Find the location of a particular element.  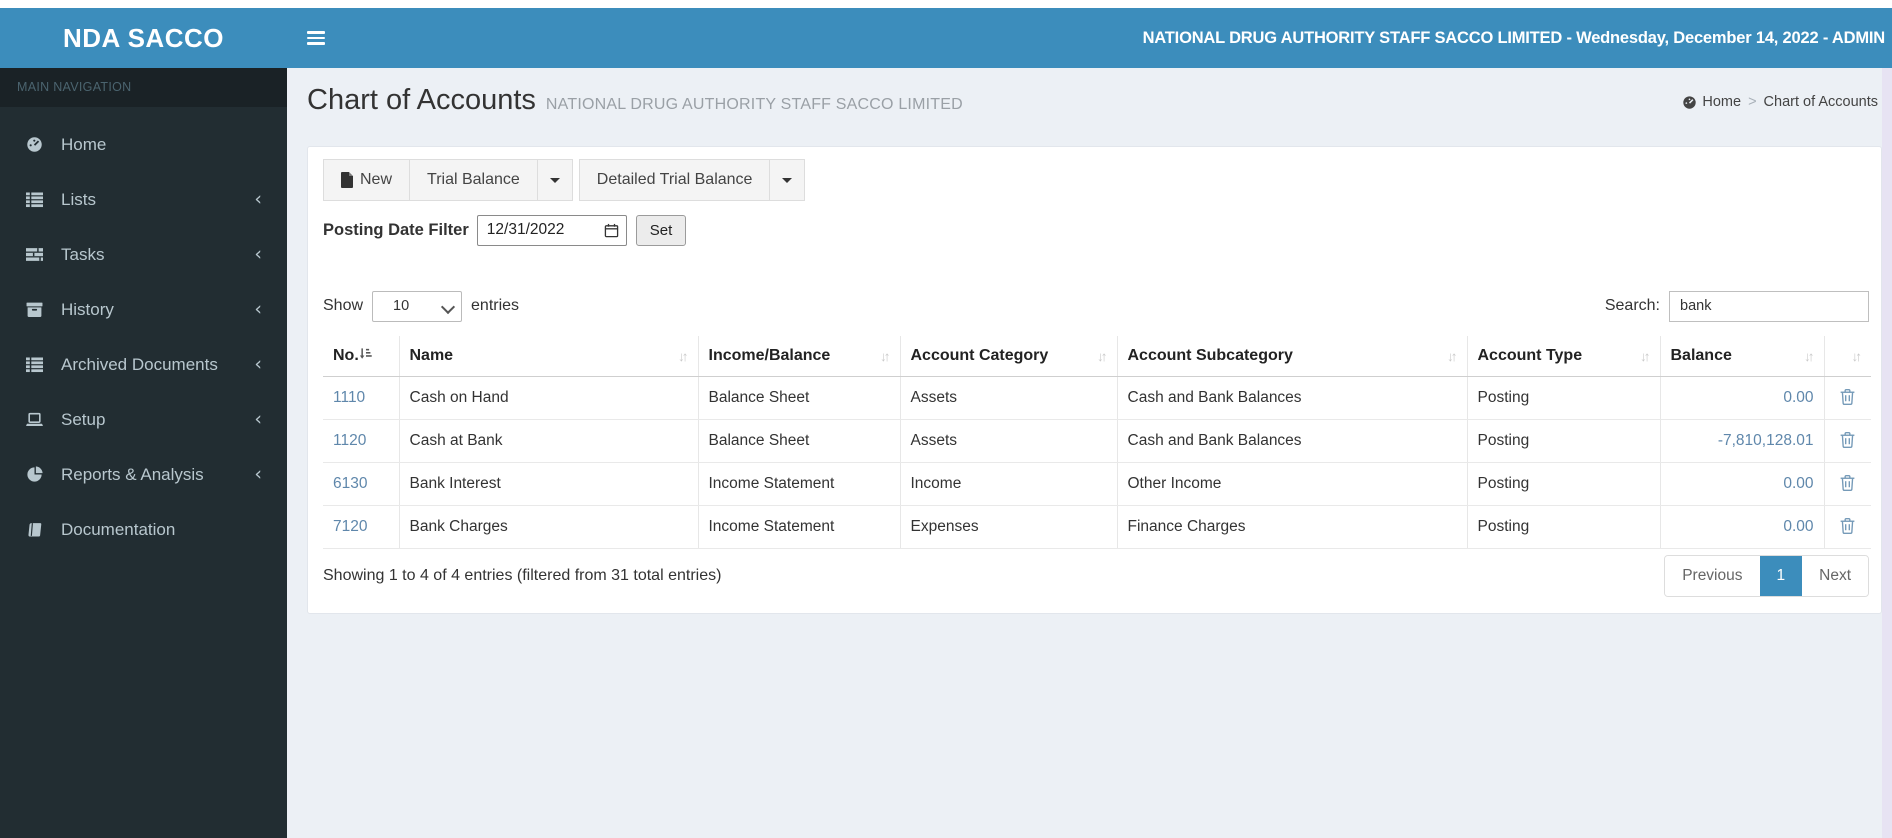

show-label: Show is located at coordinates (343, 305).